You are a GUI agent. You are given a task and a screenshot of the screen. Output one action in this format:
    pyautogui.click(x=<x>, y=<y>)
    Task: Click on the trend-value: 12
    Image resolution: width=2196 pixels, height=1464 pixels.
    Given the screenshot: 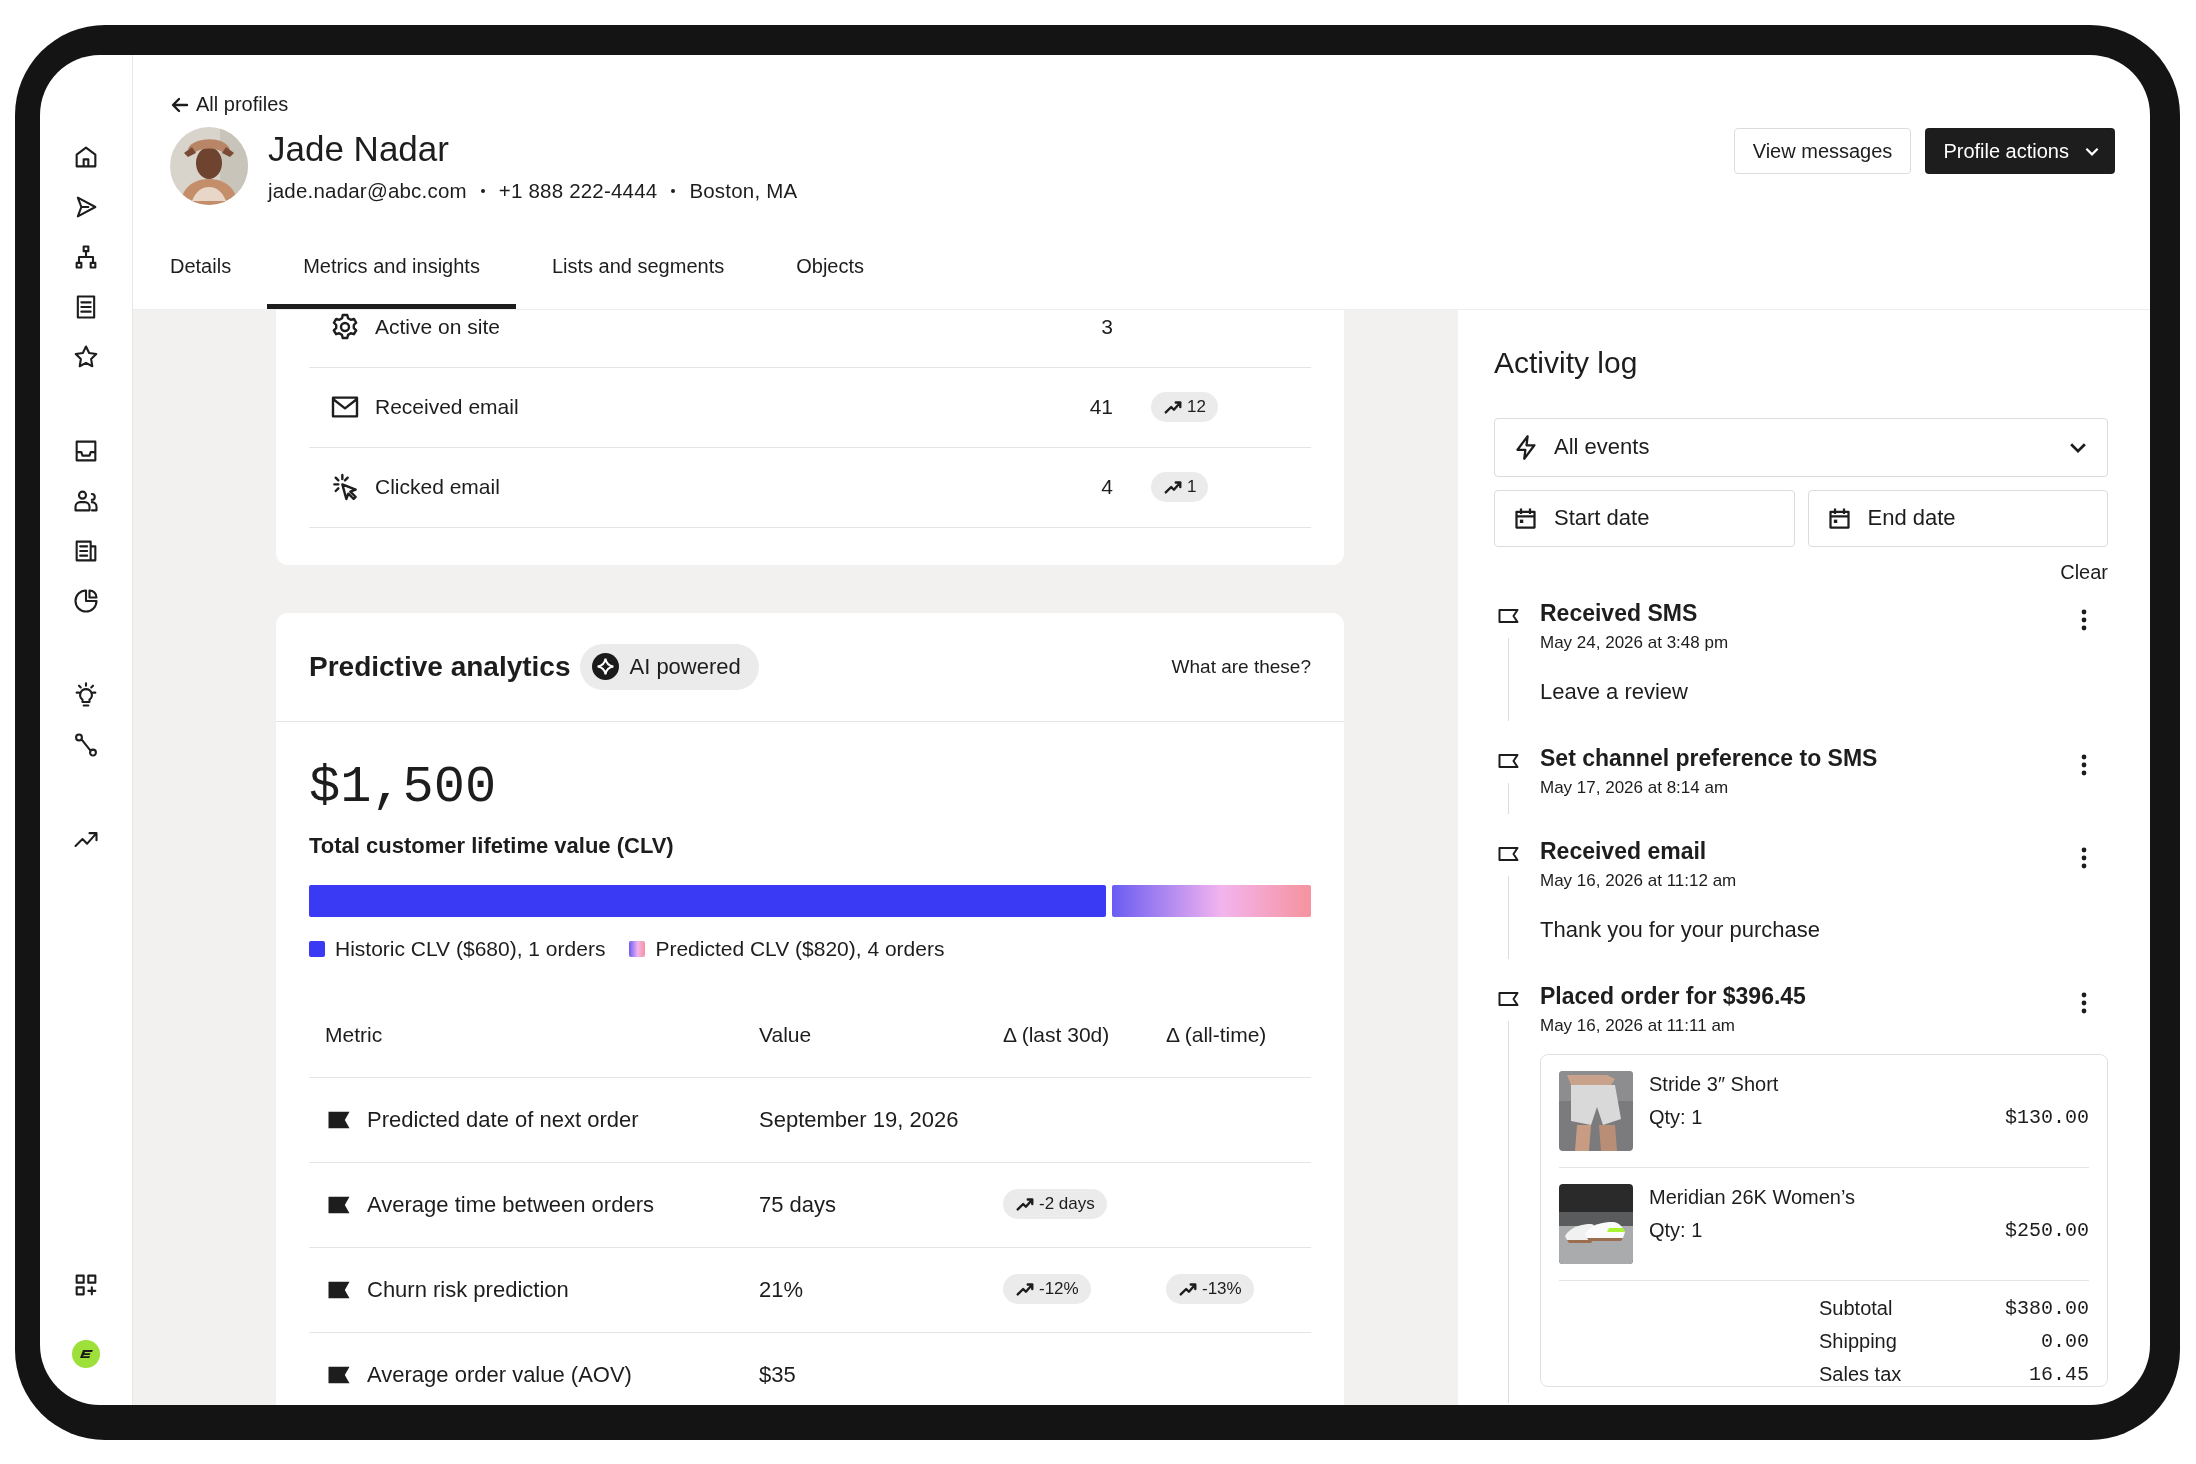 What is the action you would take?
    pyautogui.click(x=1196, y=407)
    